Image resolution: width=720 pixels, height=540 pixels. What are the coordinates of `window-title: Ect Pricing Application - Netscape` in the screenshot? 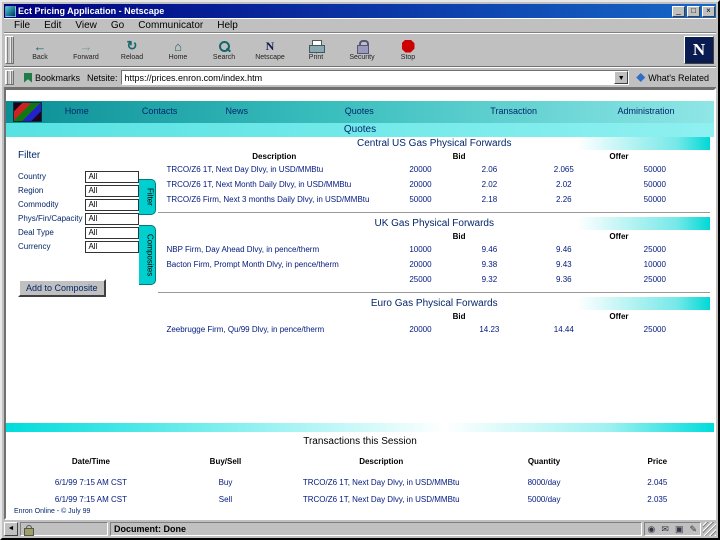 It's located at (91, 11).